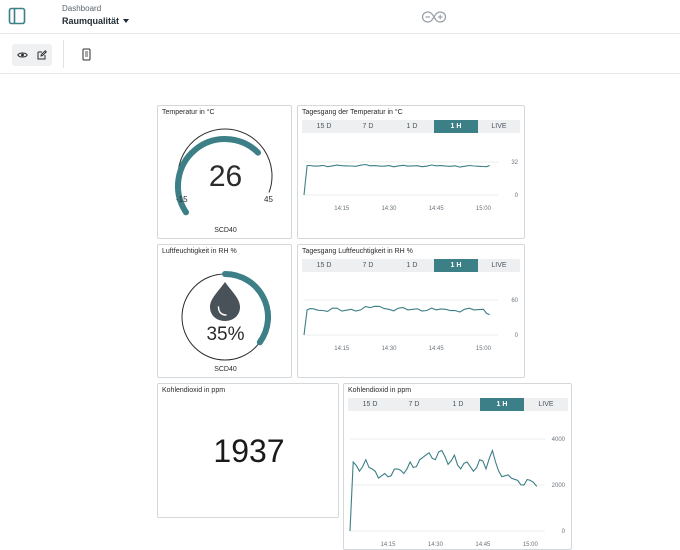  I want to click on temperature-gauge-widget: Temperatur in °C 26 -15 45 SCD40, so click(224, 172).